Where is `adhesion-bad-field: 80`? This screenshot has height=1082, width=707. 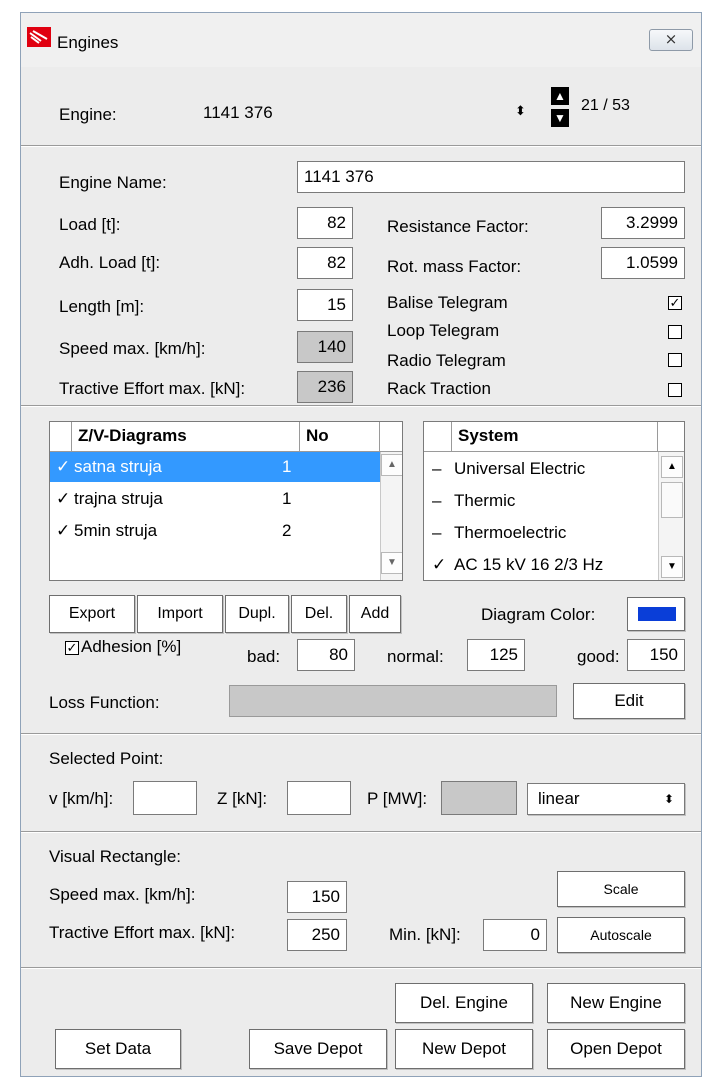
adhesion-bad-field: 80 is located at coordinates (326, 655).